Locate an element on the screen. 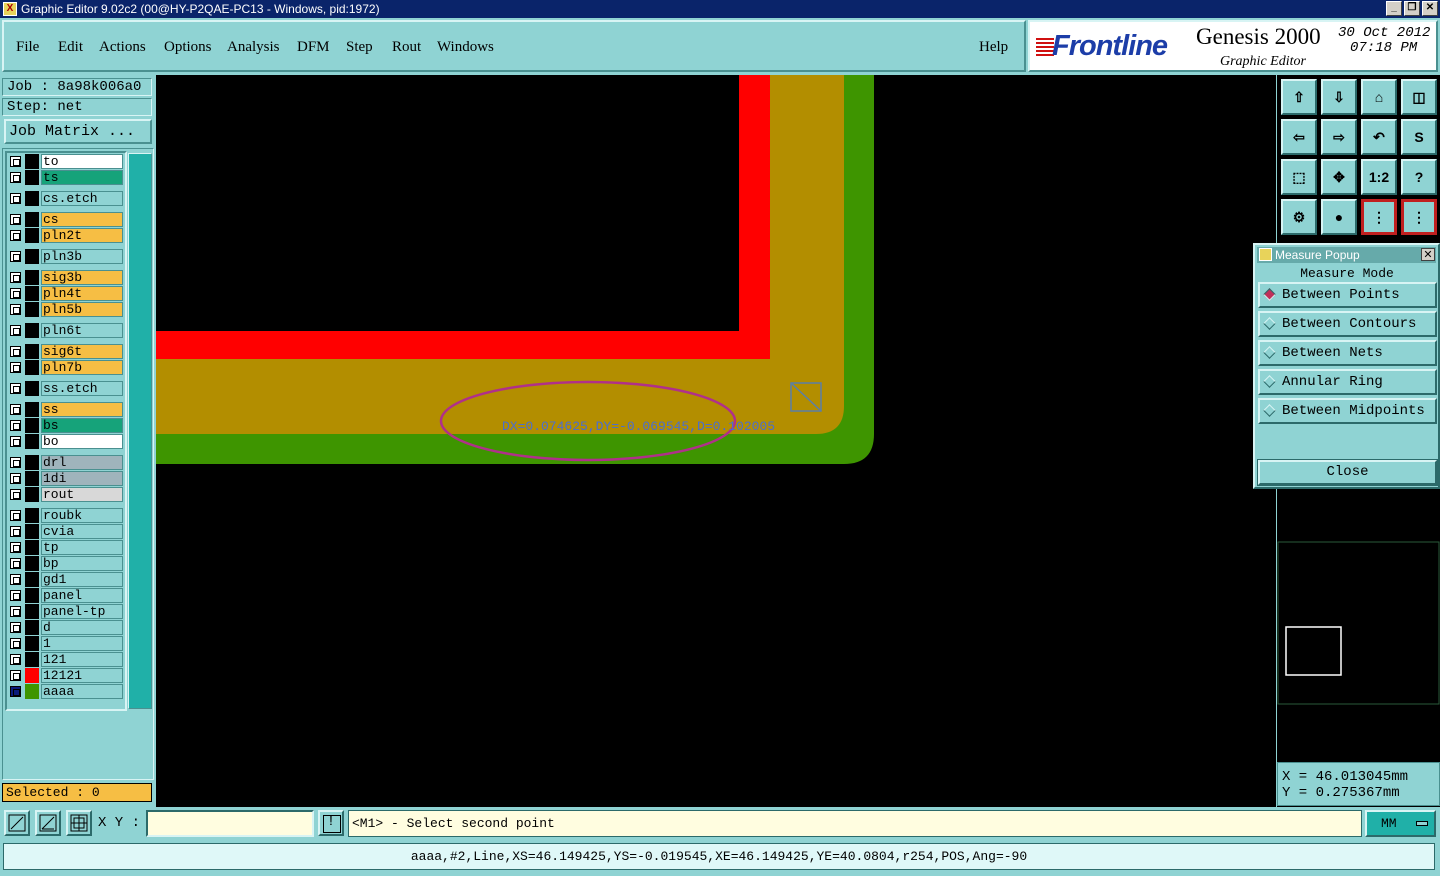 This screenshot has height=876, width=1440. layer-row: bo is located at coordinates (66, 441).